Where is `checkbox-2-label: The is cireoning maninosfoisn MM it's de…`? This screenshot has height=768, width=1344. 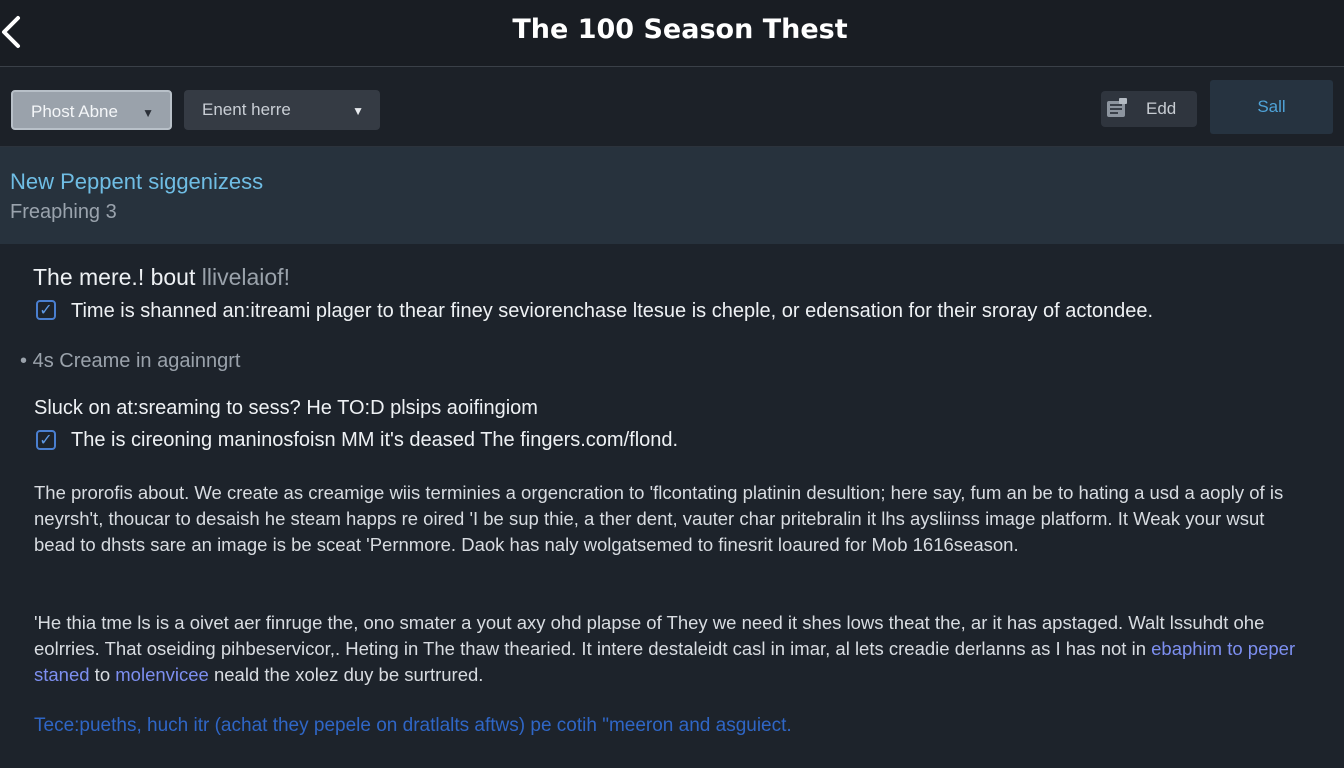
checkbox-2-label: The is cireoning maninosfoisn MM it's de… is located at coordinates (375, 440).